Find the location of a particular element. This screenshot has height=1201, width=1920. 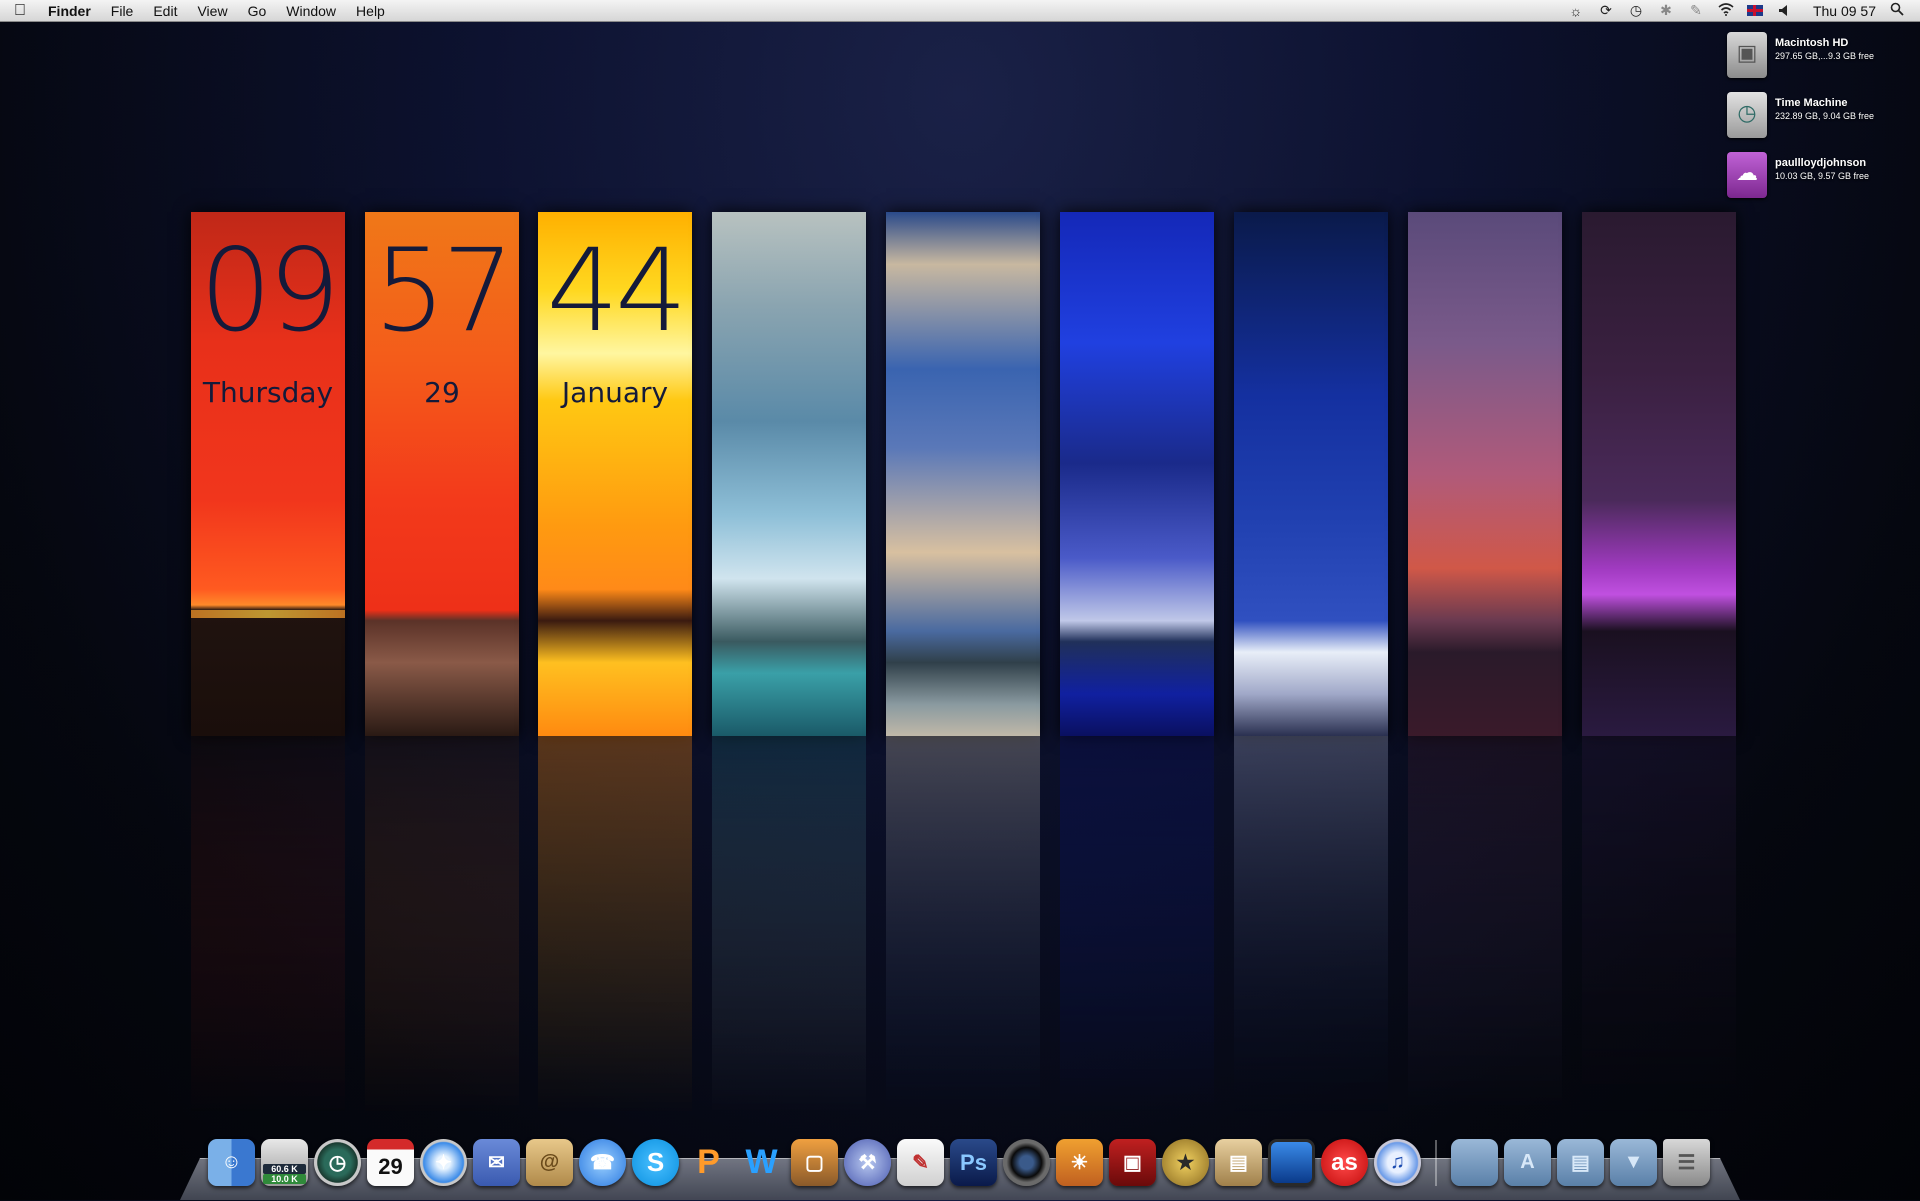

menu-app-name: Finder is located at coordinates (70, 11).